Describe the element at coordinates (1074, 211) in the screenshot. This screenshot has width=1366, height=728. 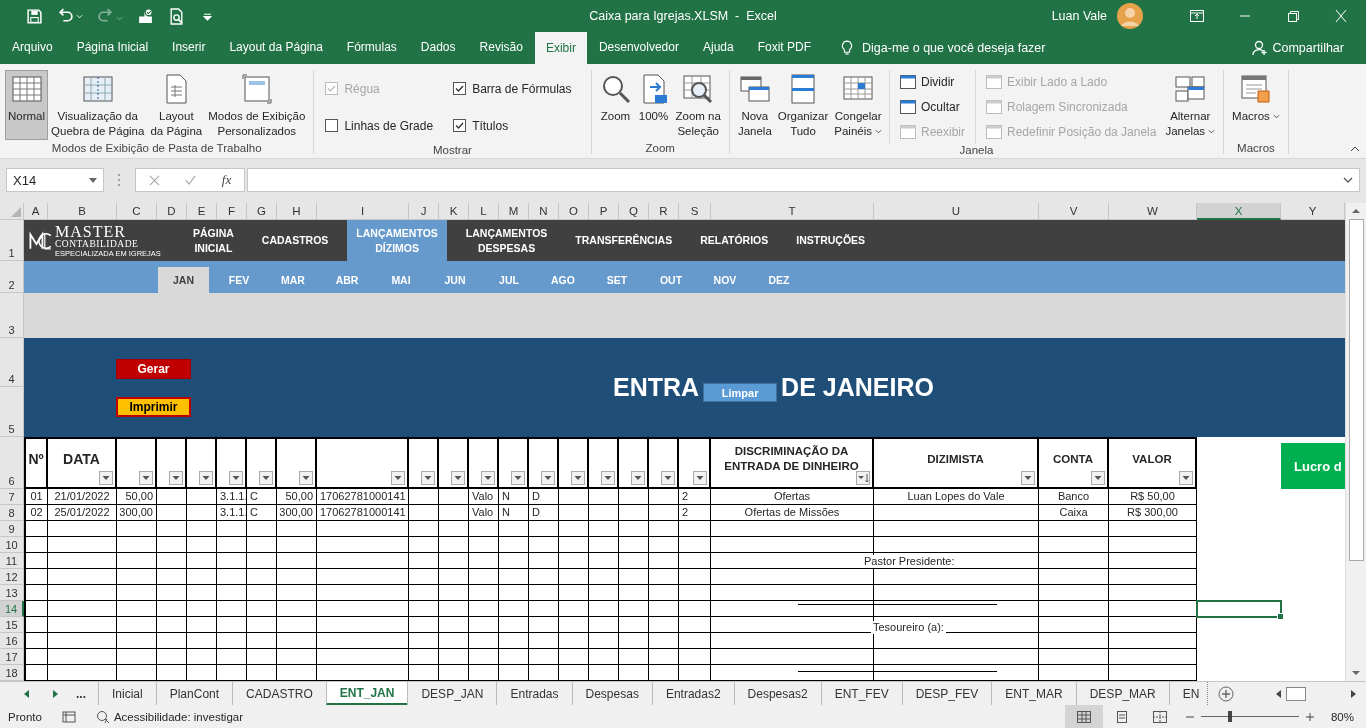
I see `column-header: V` at that location.